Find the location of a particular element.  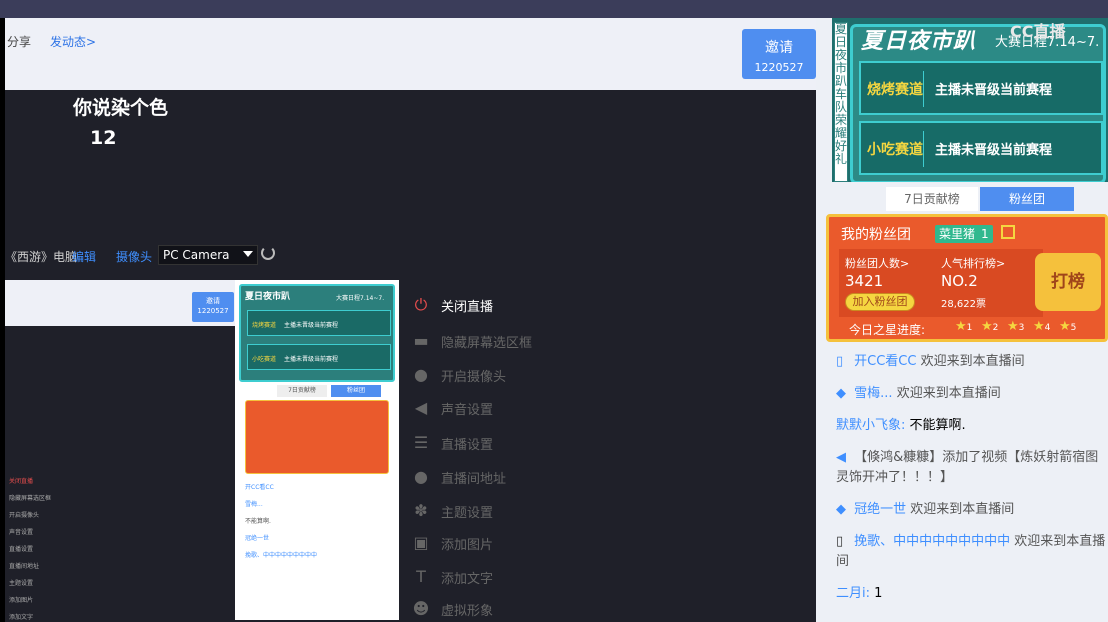

preview-chat-line: 不能算啊. is located at coordinates (258, 521).